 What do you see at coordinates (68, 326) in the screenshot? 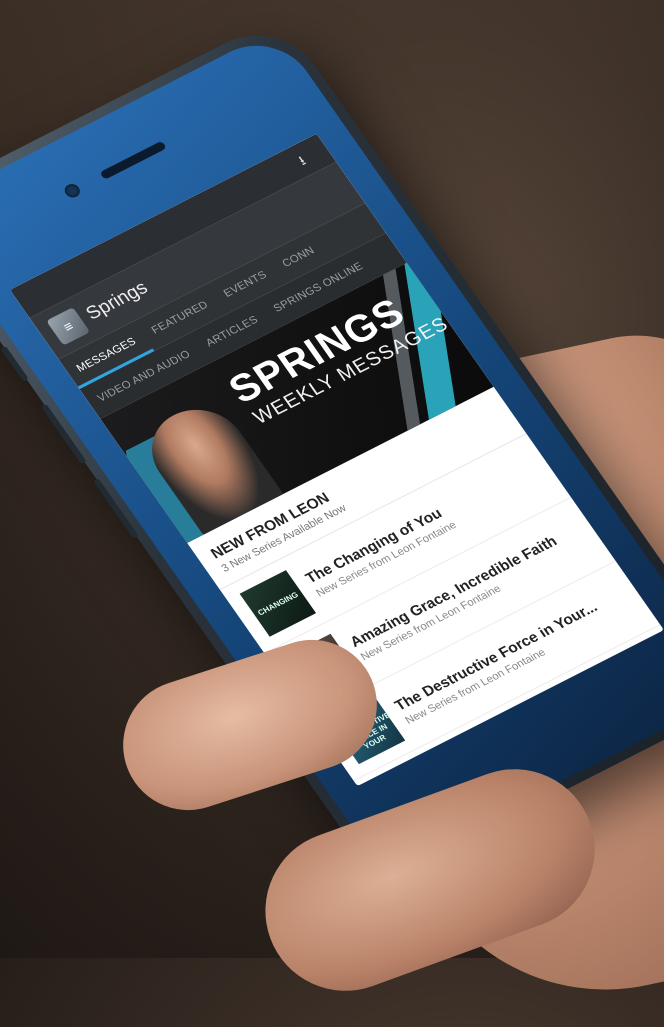
I see `springs-logo-icon: ≡` at bounding box center [68, 326].